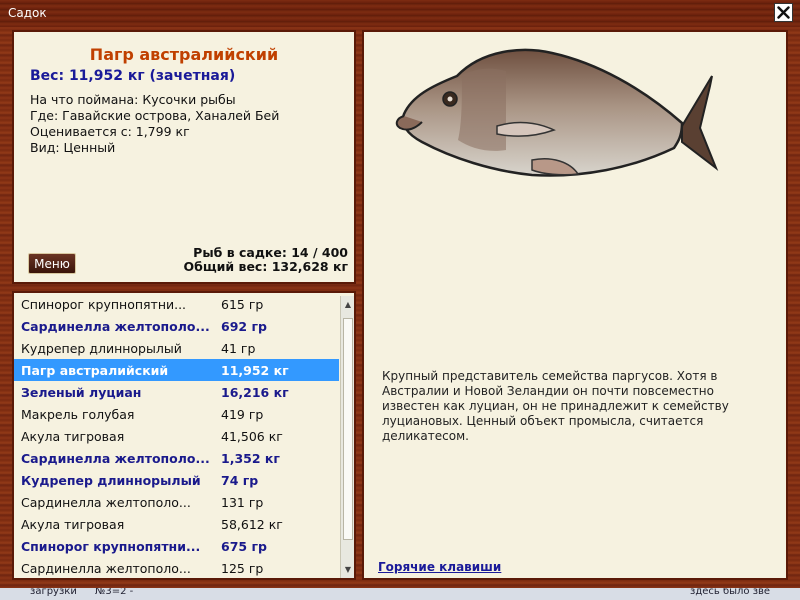 This screenshot has height=600, width=800. Describe the element at coordinates (348, 429) in the screenshot. I see `scrollbar-thumb` at that location.